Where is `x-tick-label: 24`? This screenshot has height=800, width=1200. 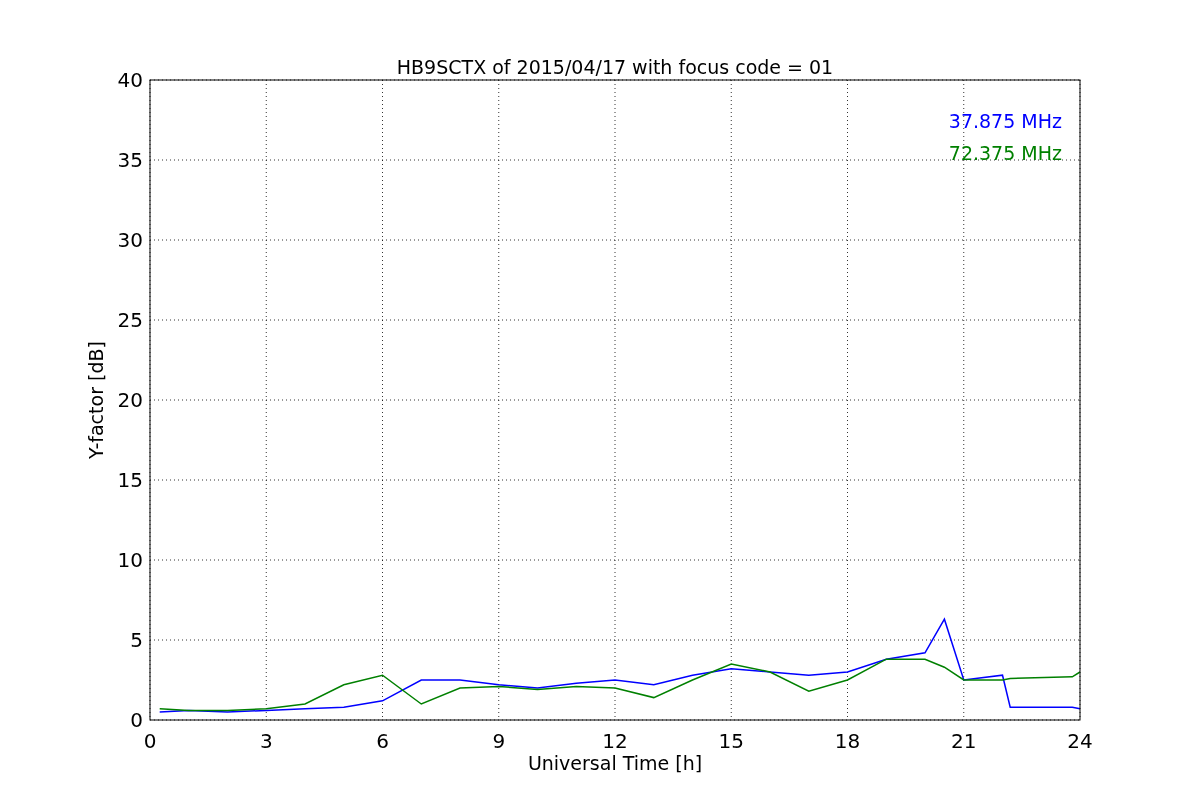
x-tick-label: 24 is located at coordinates (1080, 741).